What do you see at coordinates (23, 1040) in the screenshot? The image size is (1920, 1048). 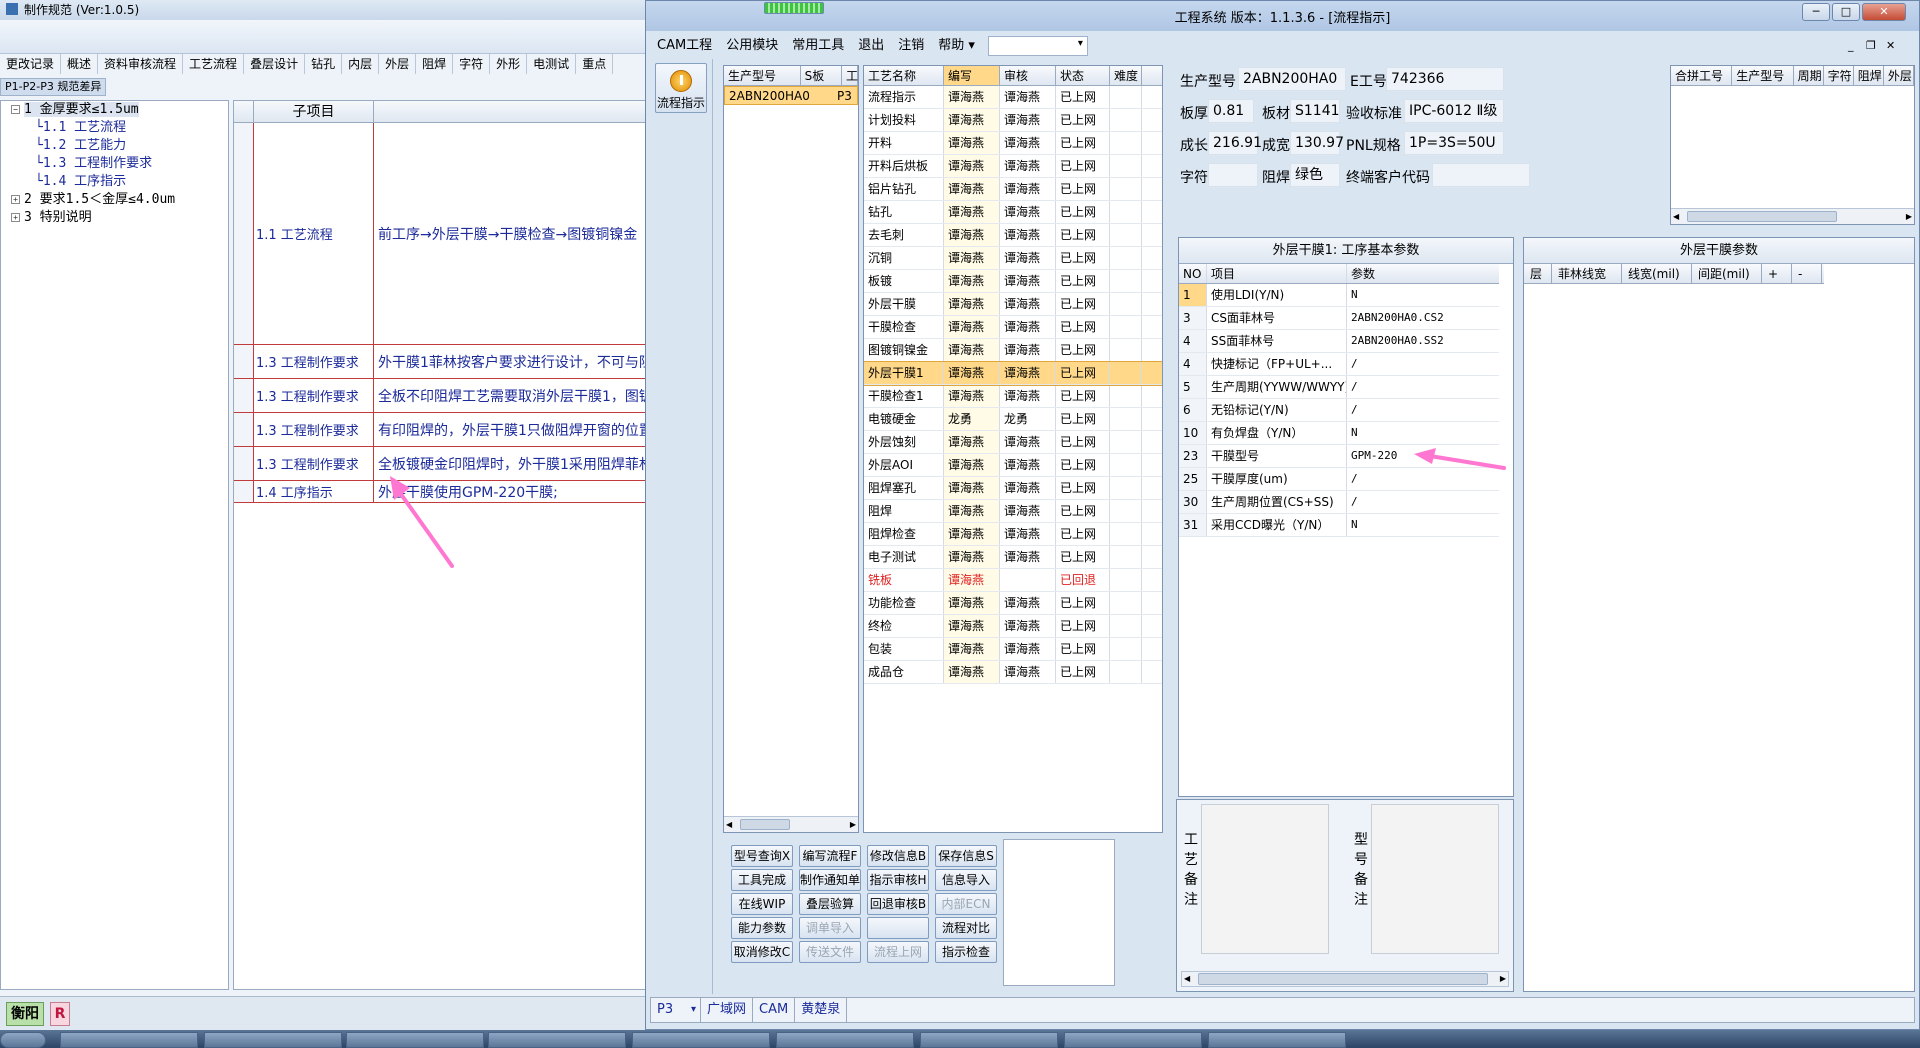 I see `start-button` at bounding box center [23, 1040].